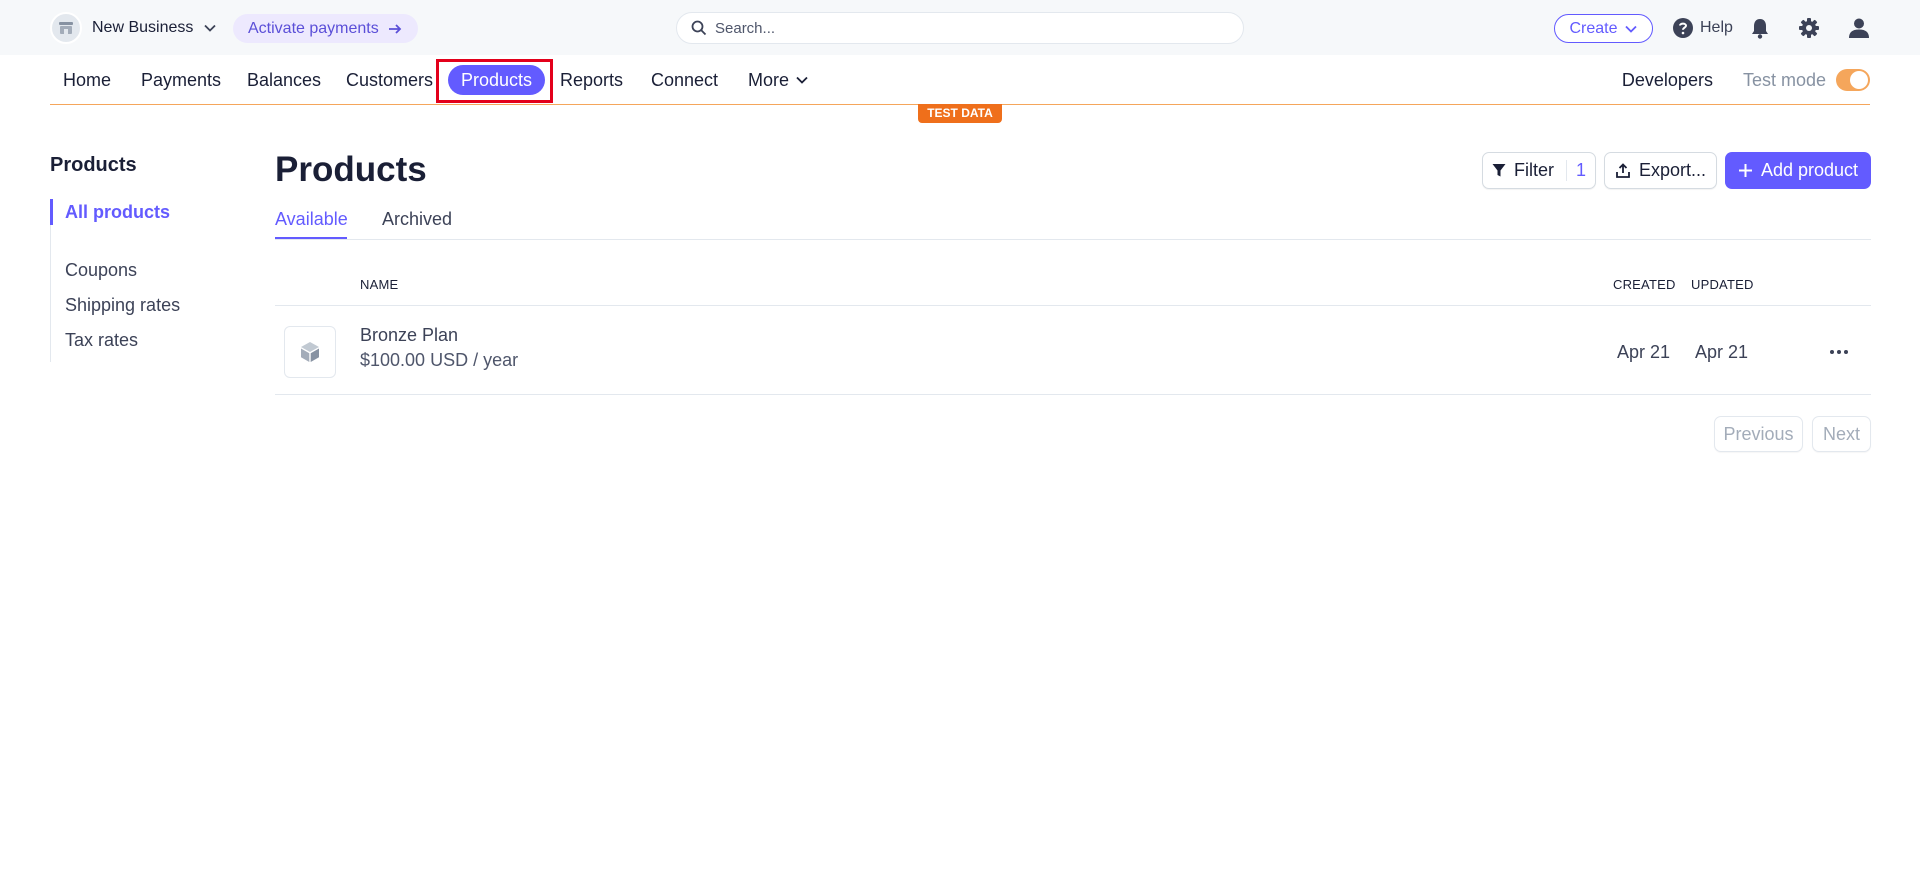 The width and height of the screenshot is (1920, 870). What do you see at coordinates (769, 80) in the screenshot?
I see `nav-more-label: More` at bounding box center [769, 80].